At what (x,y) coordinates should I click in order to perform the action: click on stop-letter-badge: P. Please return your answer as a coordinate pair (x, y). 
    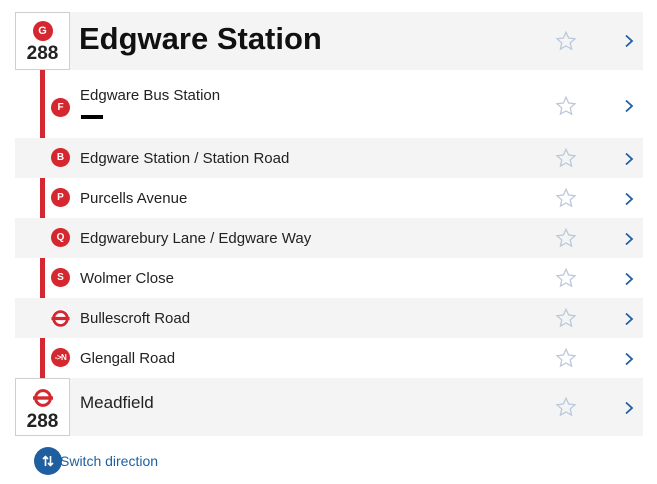
    Looking at the image, I should click on (60, 197).